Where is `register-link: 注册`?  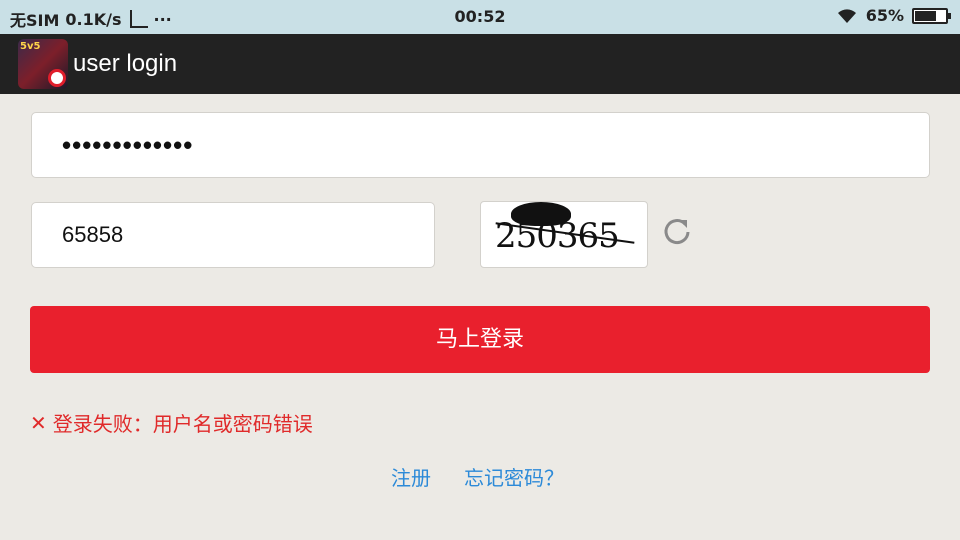 register-link: 注册 is located at coordinates (411, 476).